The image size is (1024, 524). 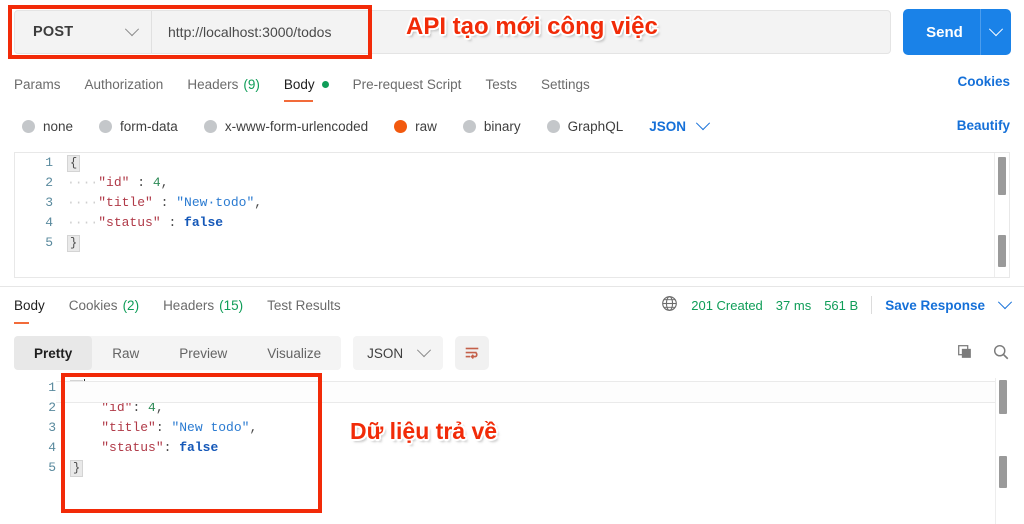 What do you see at coordinates (965, 353) in the screenshot?
I see `copy-icon` at bounding box center [965, 353].